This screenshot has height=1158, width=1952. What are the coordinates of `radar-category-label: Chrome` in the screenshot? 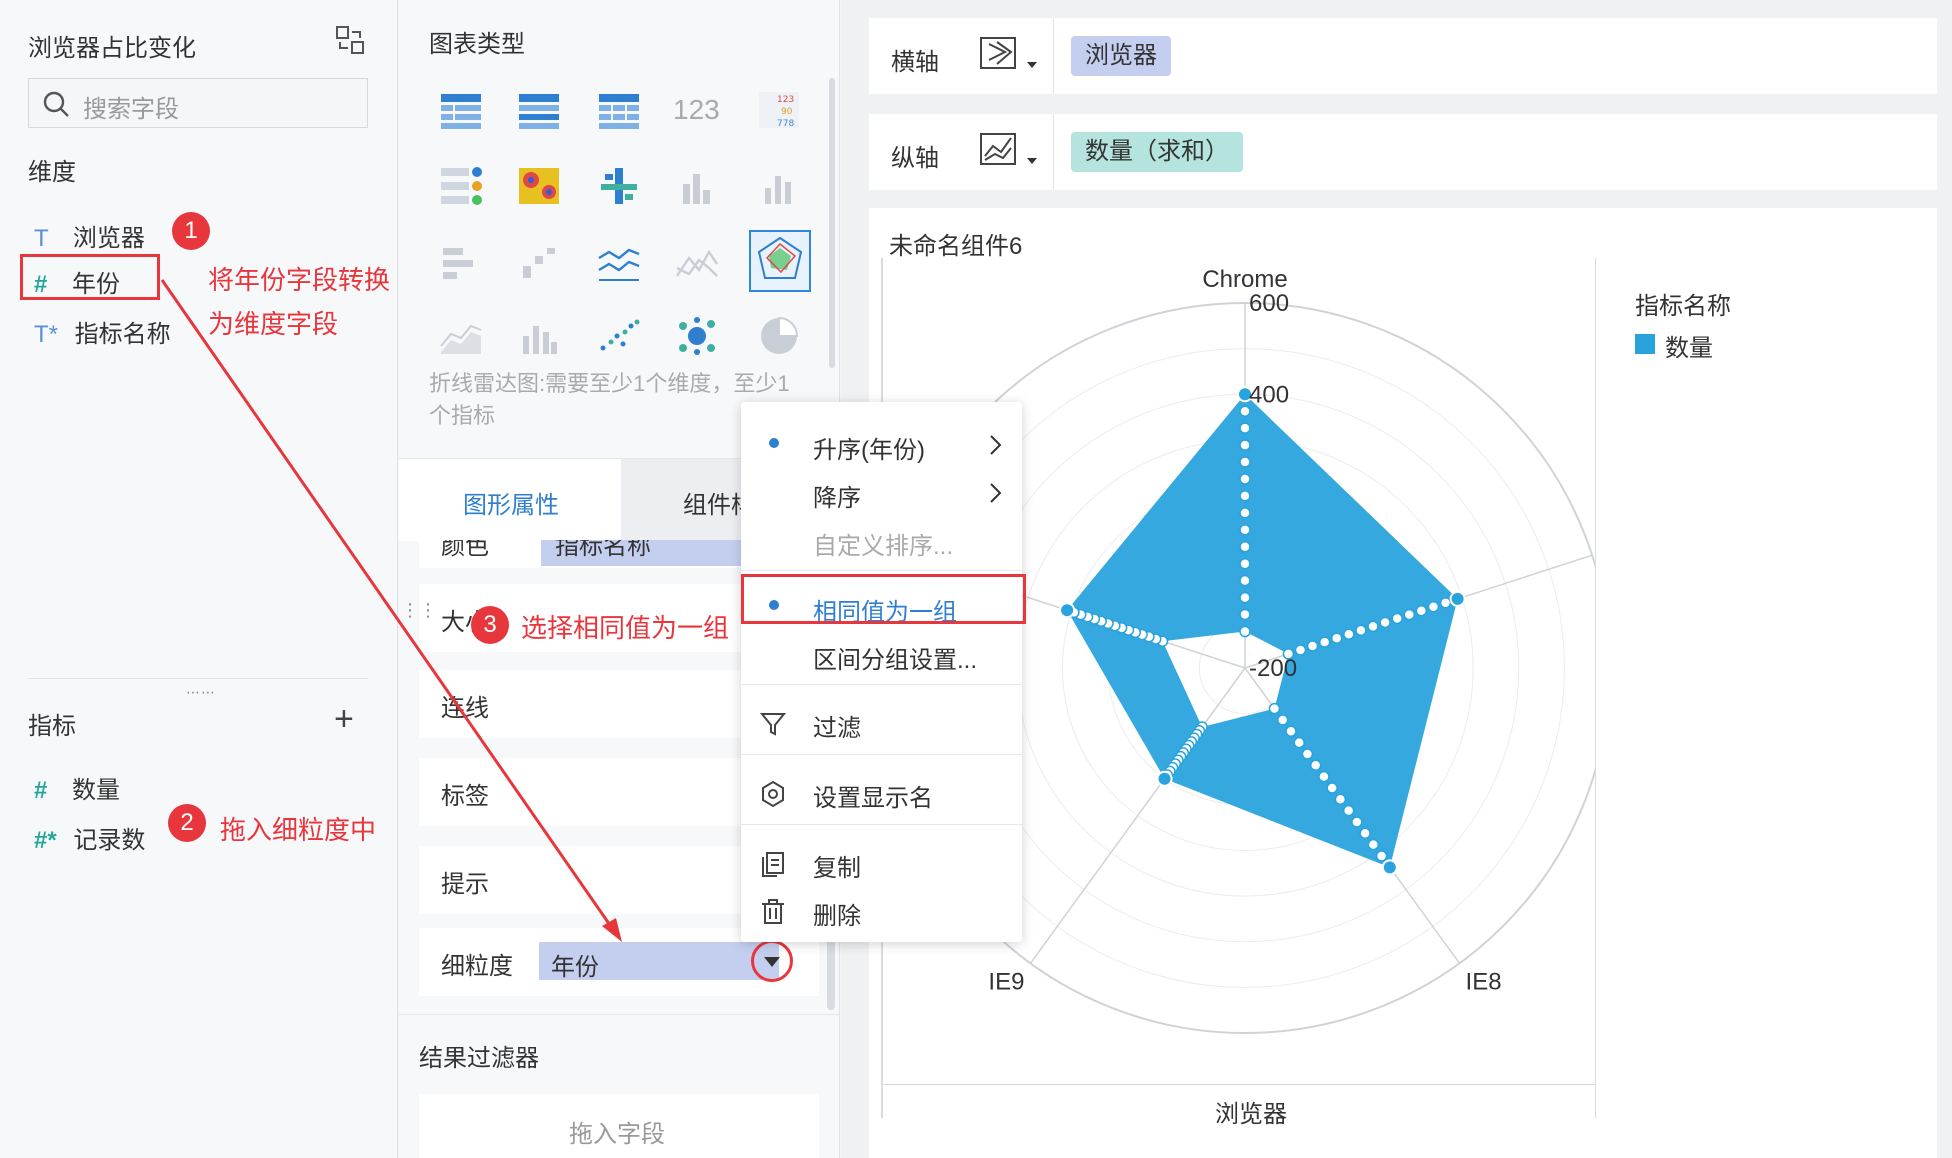 It's located at (1244, 279).